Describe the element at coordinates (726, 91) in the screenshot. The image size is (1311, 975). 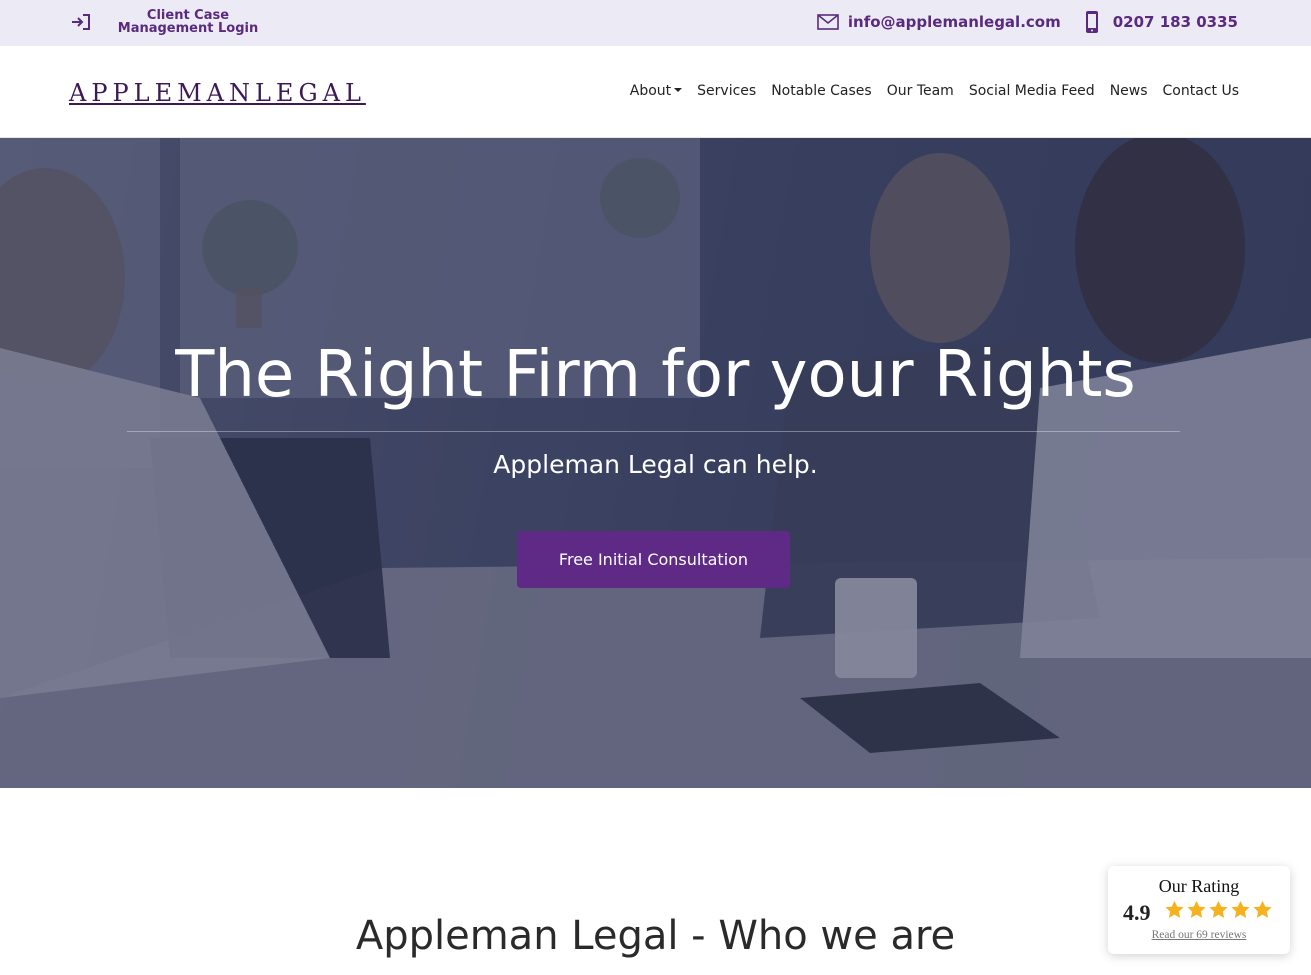
I see `nav-item-services: Services` at that location.